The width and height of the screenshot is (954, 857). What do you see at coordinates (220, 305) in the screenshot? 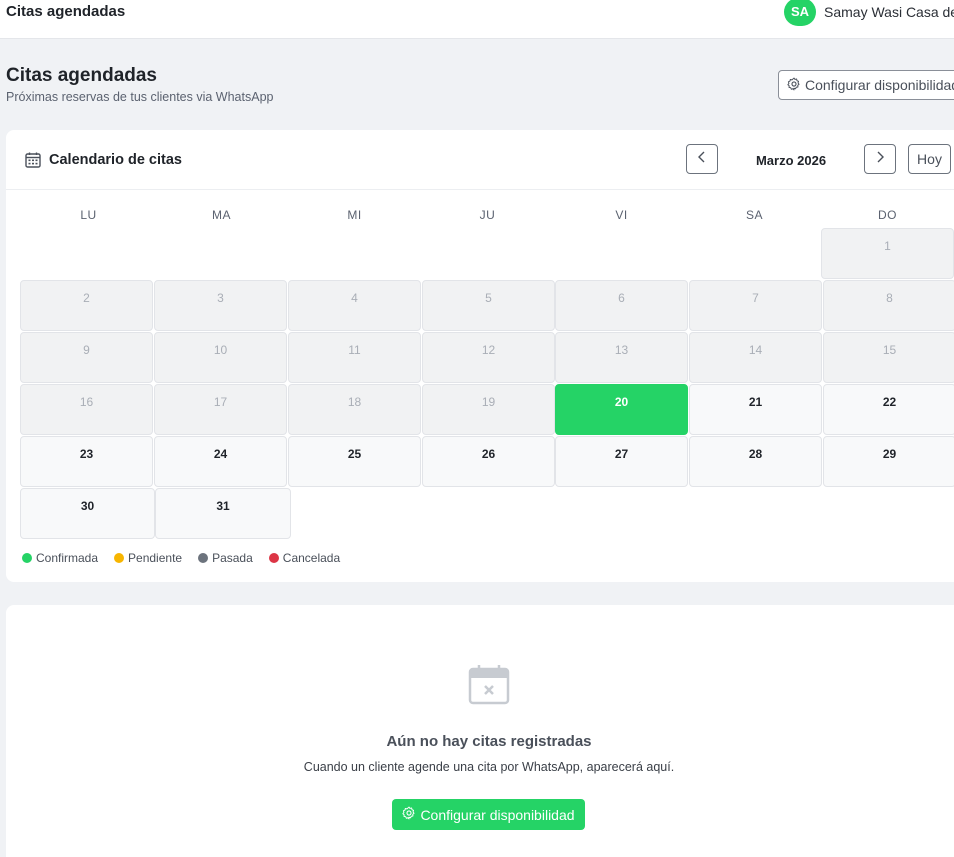
I see `calendar-day: 3` at bounding box center [220, 305].